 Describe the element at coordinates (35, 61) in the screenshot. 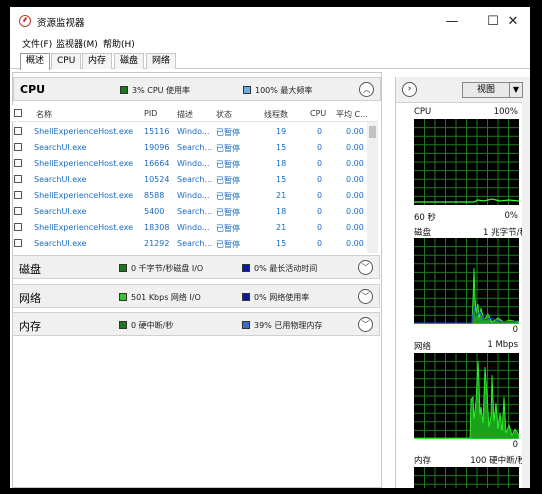

I see `tab-overview: 概述` at that location.